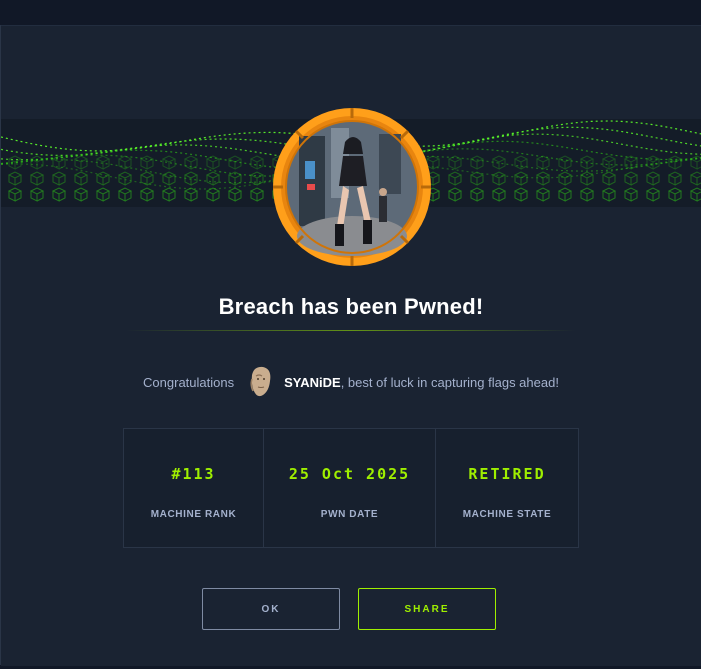  I want to click on stat-machine-state: RETIRED MACHINE STATE, so click(507, 488).